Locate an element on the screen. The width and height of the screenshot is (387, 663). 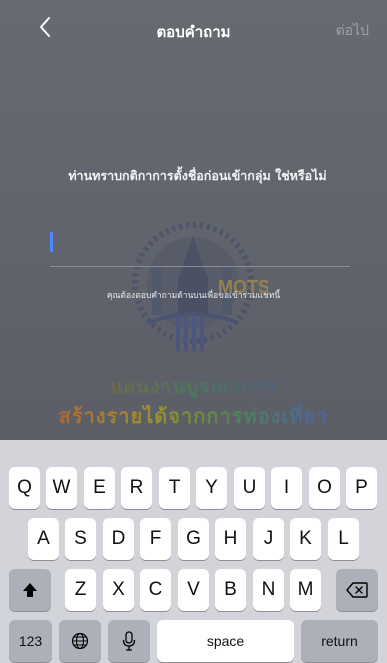
key-d: D is located at coordinates (118, 539).